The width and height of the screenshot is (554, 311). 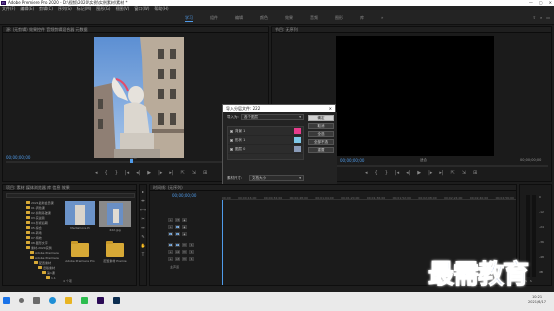 I want to click on project-bin-item: 配置素材 Premie, so click(x=115, y=252).